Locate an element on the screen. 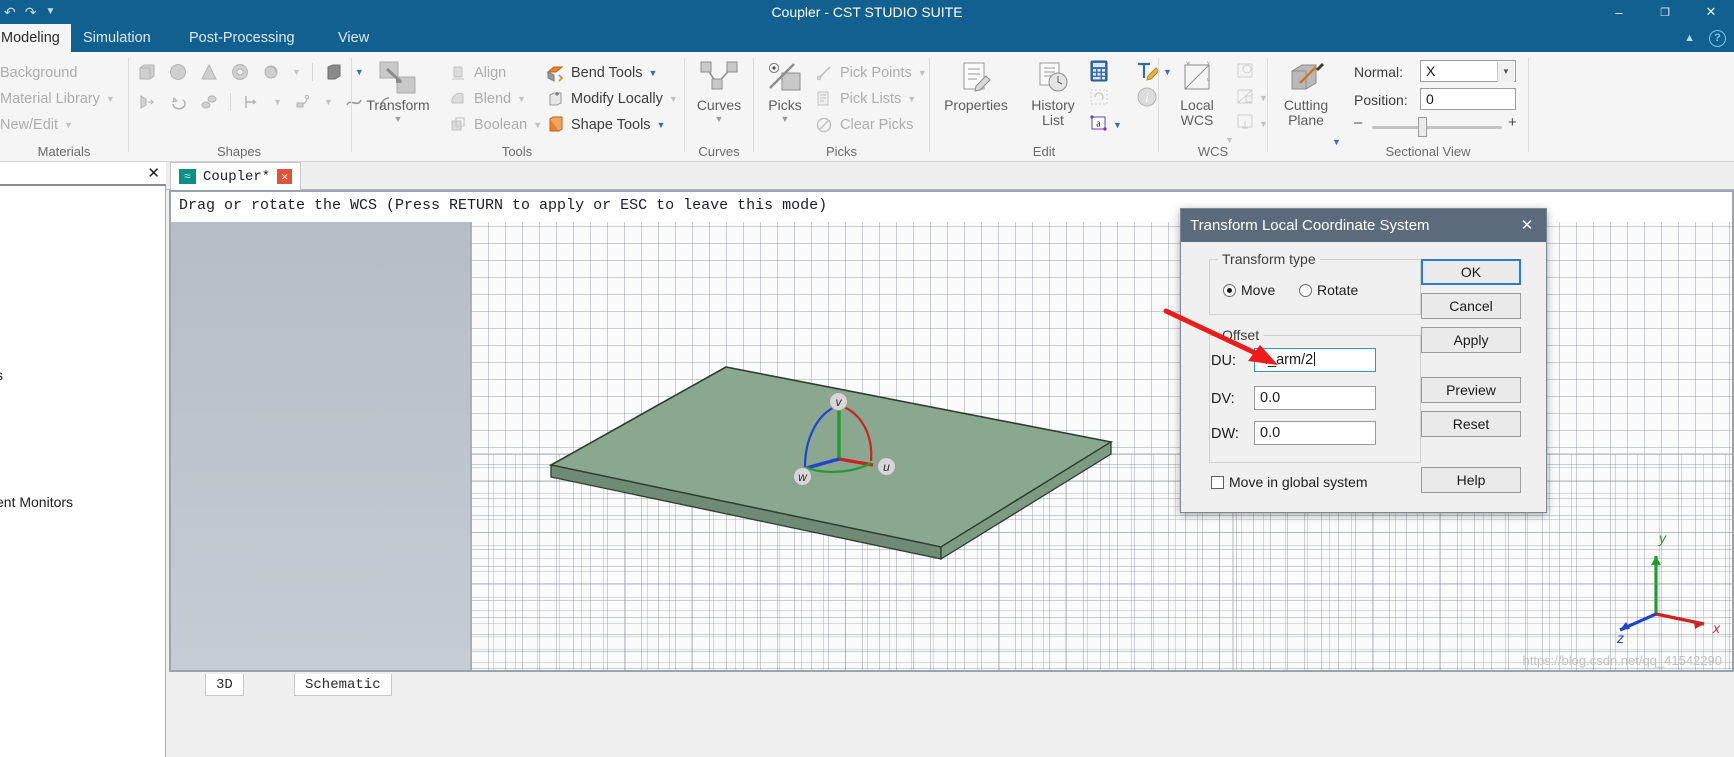  ribbon-right-controls: ▲ ? is located at coordinates (1705, 38).